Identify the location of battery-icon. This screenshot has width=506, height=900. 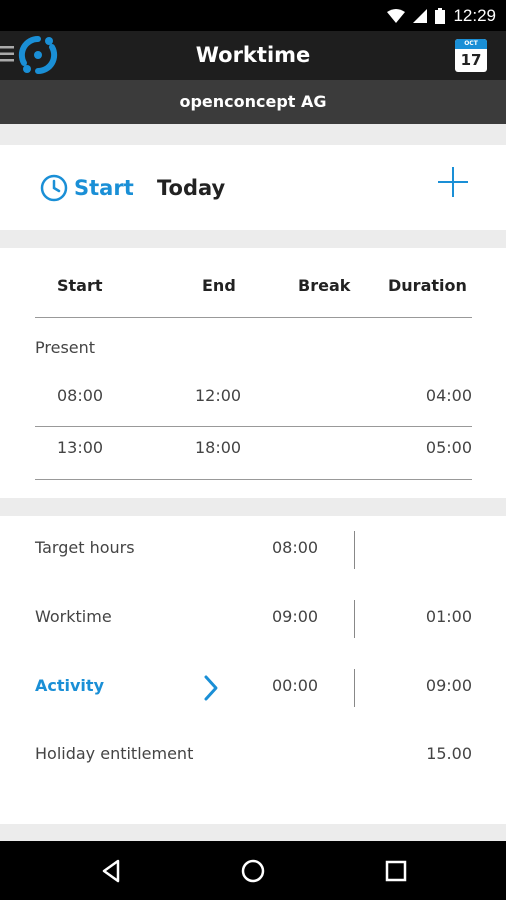
(440, 15).